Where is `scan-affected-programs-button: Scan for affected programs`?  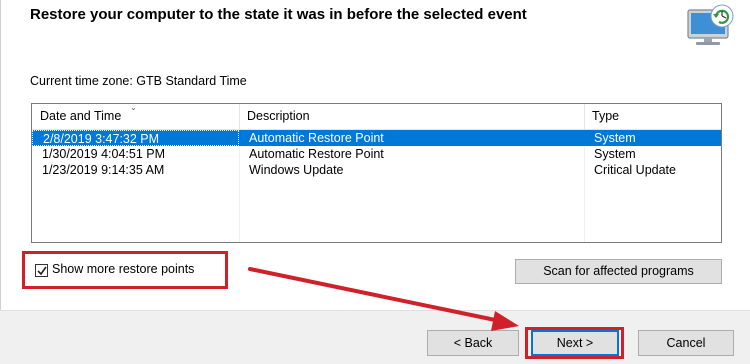 scan-affected-programs-button: Scan for affected programs is located at coordinates (618, 271).